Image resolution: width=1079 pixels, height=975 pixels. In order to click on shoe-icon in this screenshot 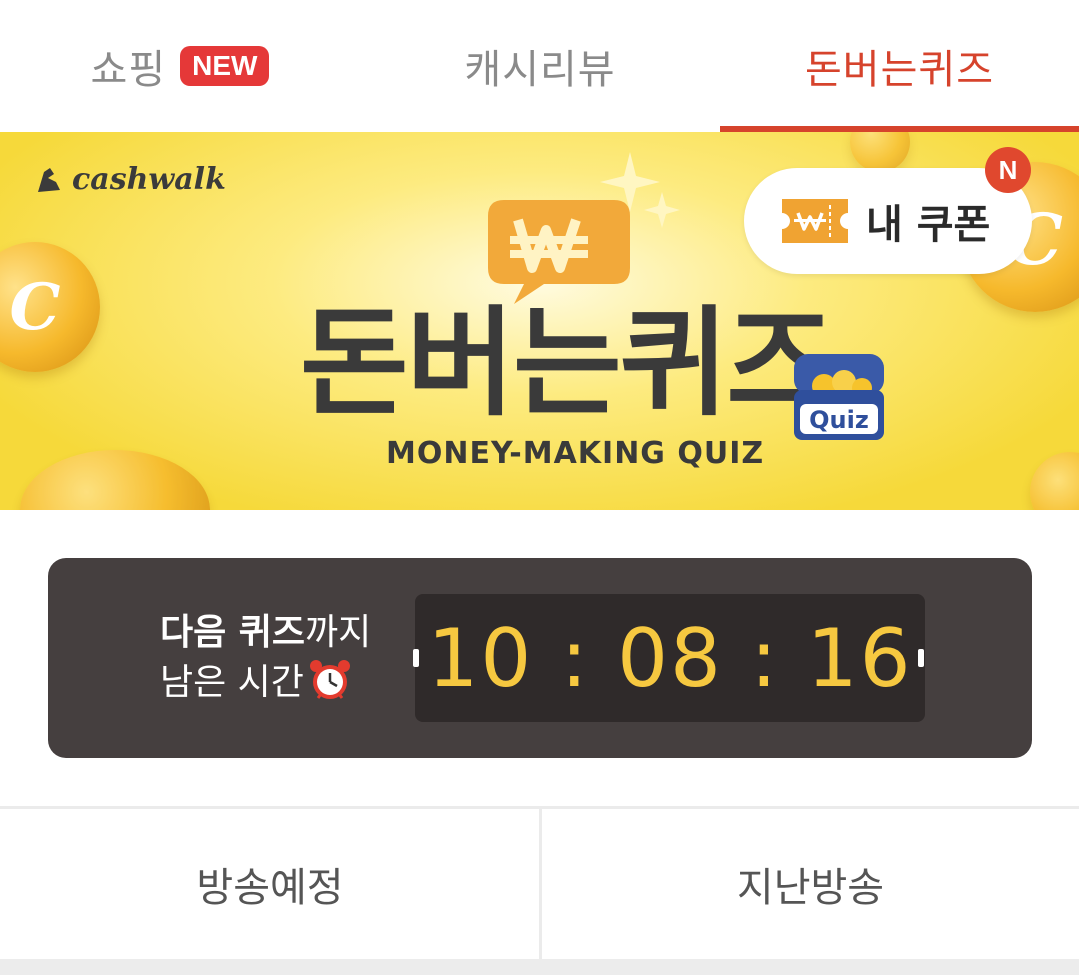, I will do `click(49, 179)`.